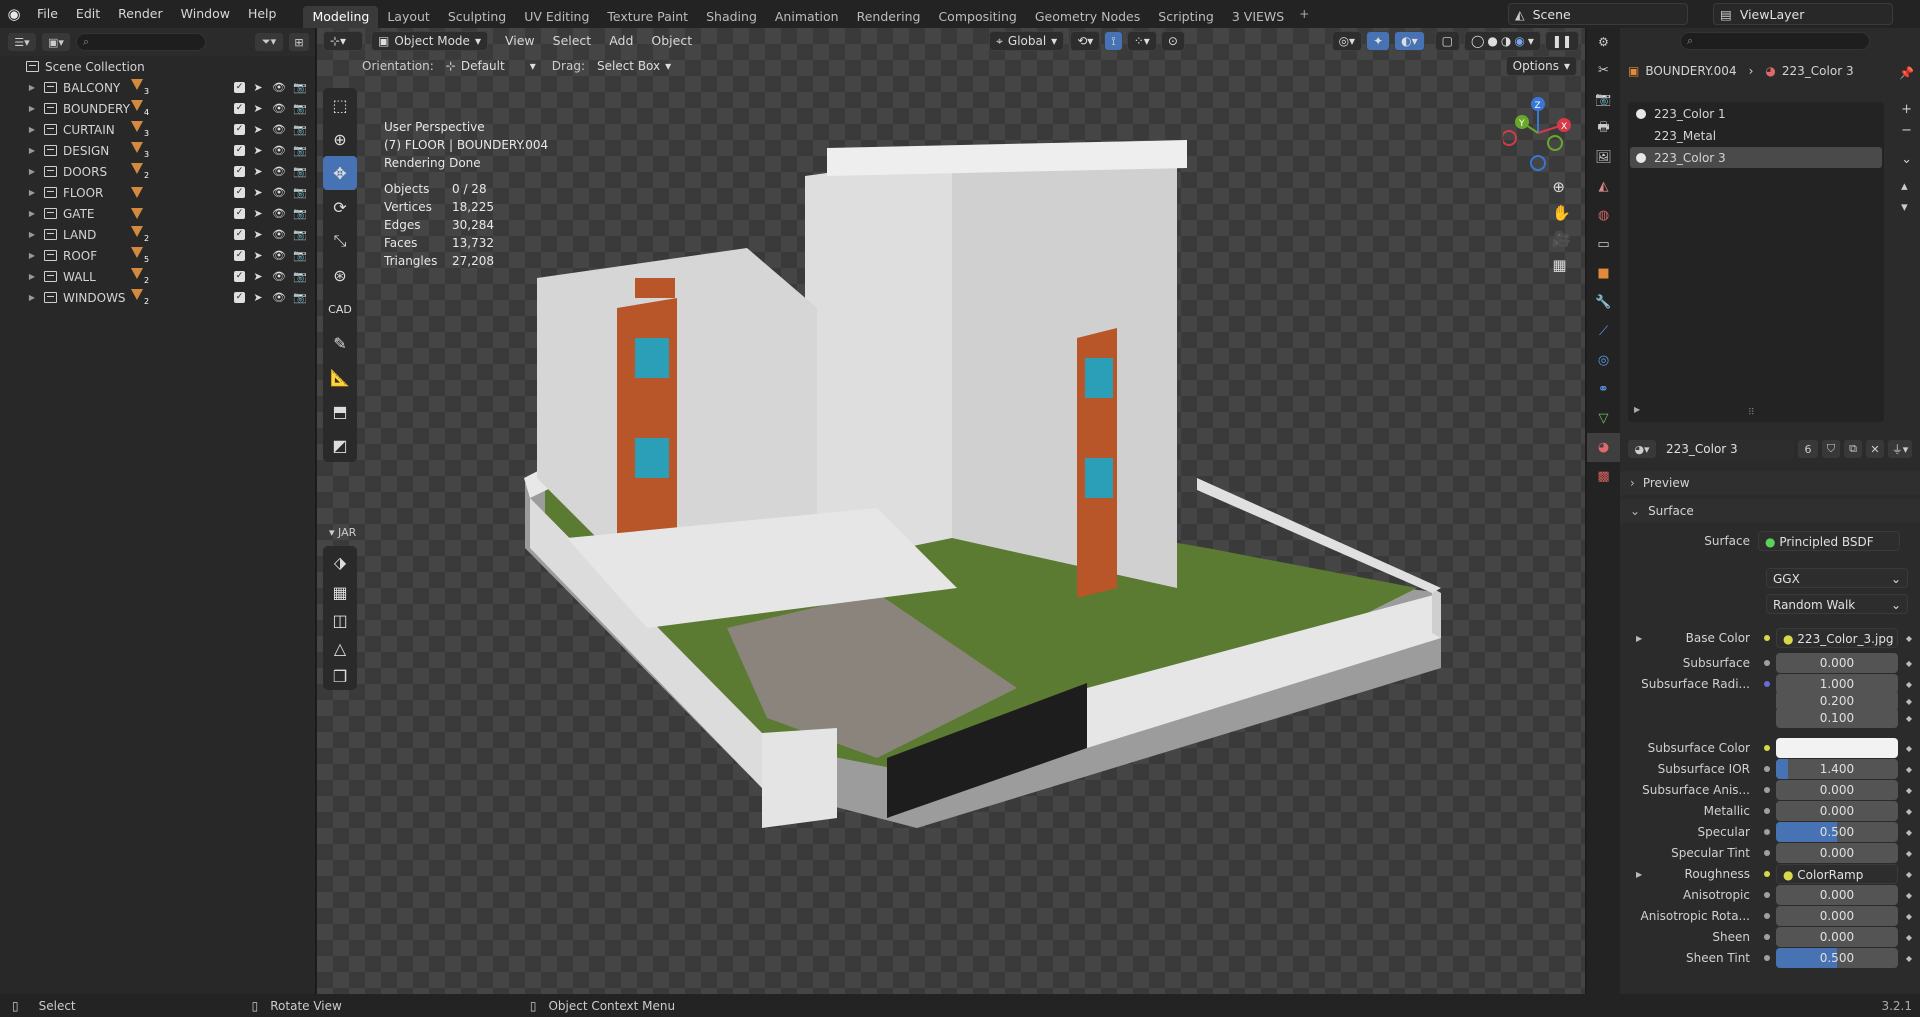 The width and height of the screenshot is (1920, 1017). Describe the element at coordinates (340, 676) in the screenshot. I see `addon-box-icon: ❒` at that location.